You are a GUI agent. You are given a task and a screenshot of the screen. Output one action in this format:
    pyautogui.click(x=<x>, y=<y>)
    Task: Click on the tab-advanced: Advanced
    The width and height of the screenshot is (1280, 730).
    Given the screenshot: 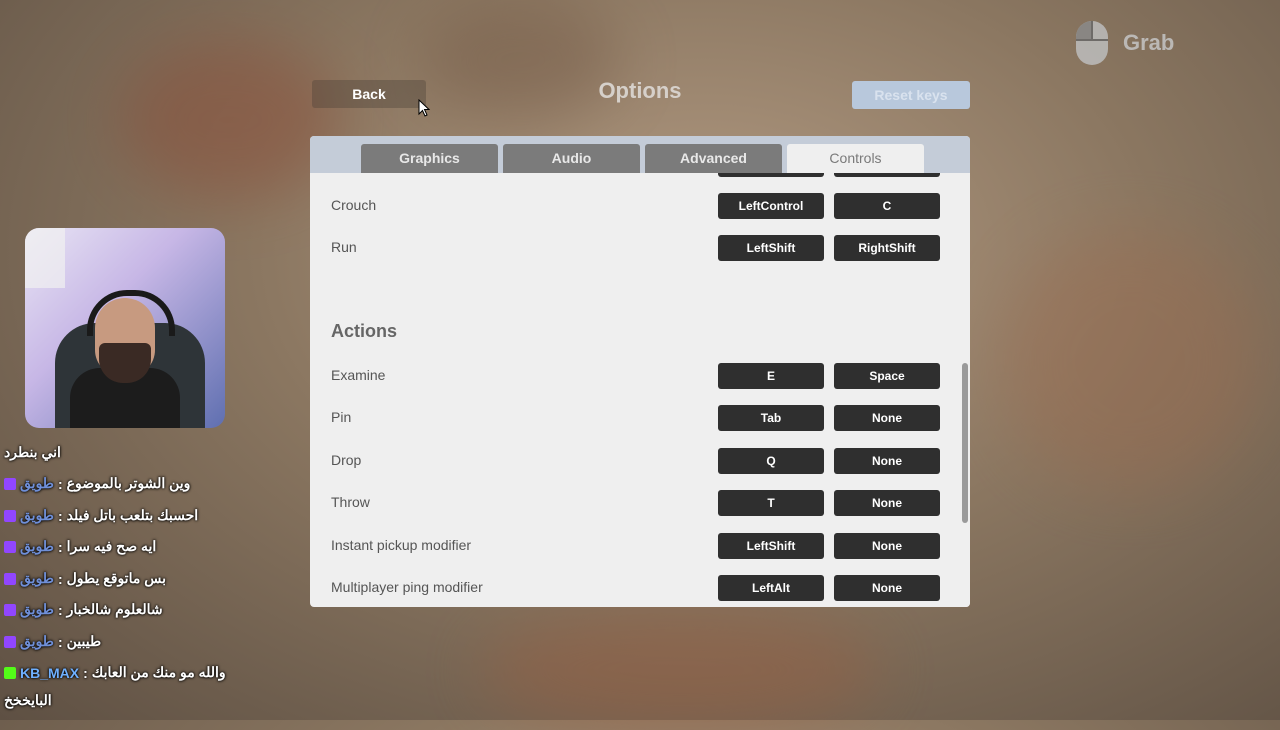 What is the action you would take?
    pyautogui.click(x=713, y=158)
    